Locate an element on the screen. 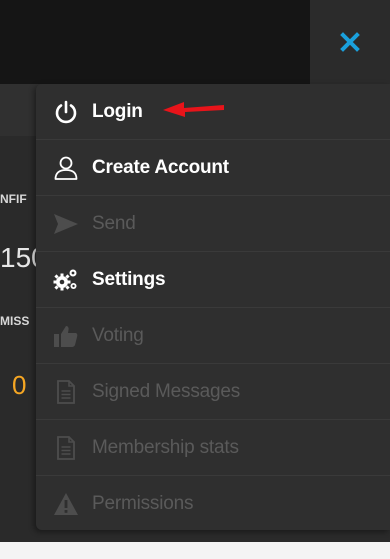  power-icon is located at coordinates (66, 112).